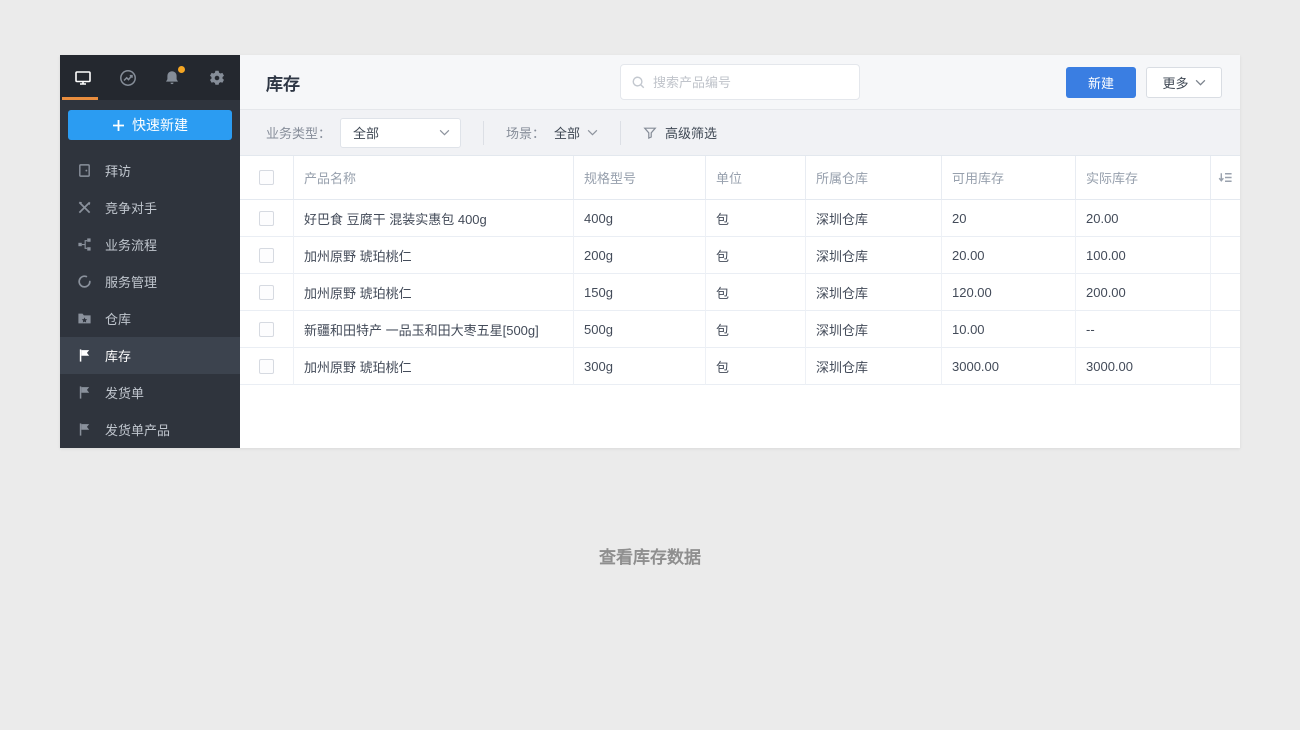 This screenshot has width=1300, height=730. I want to click on cell-spec: 150g, so click(639, 292).